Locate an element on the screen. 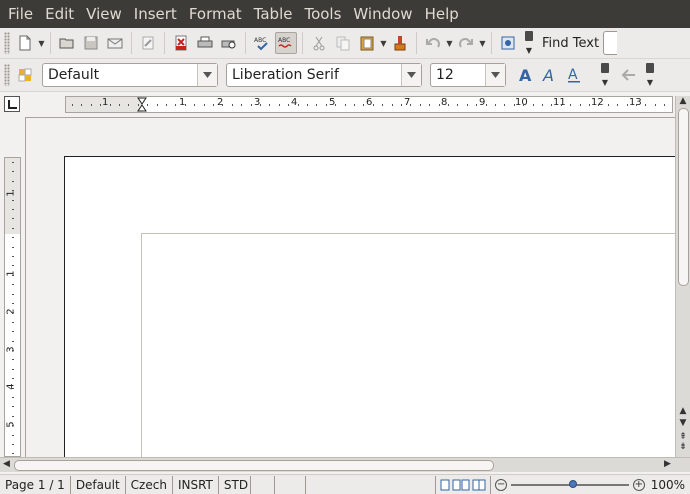 Image resolution: width=690 pixels, height=494 pixels. find-text-input is located at coordinates (610, 43).